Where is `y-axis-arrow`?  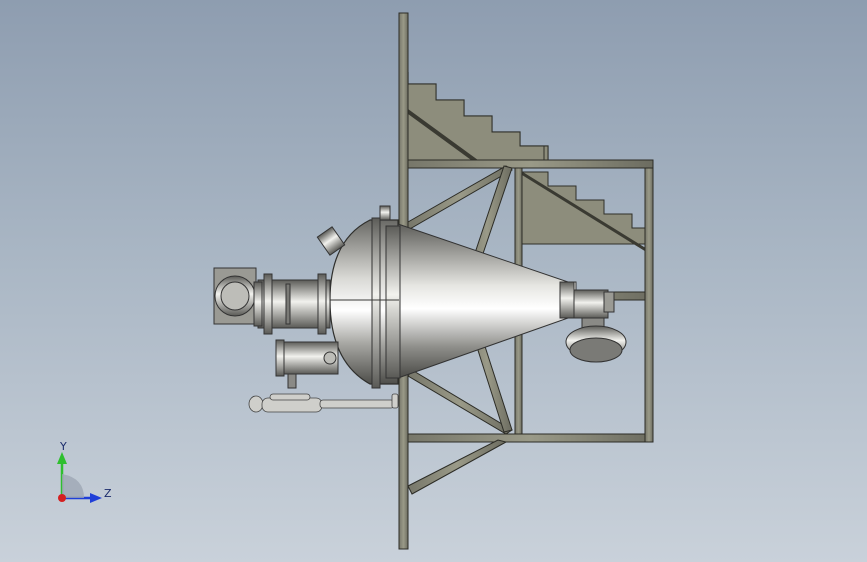 y-axis-arrow is located at coordinates (62, 458).